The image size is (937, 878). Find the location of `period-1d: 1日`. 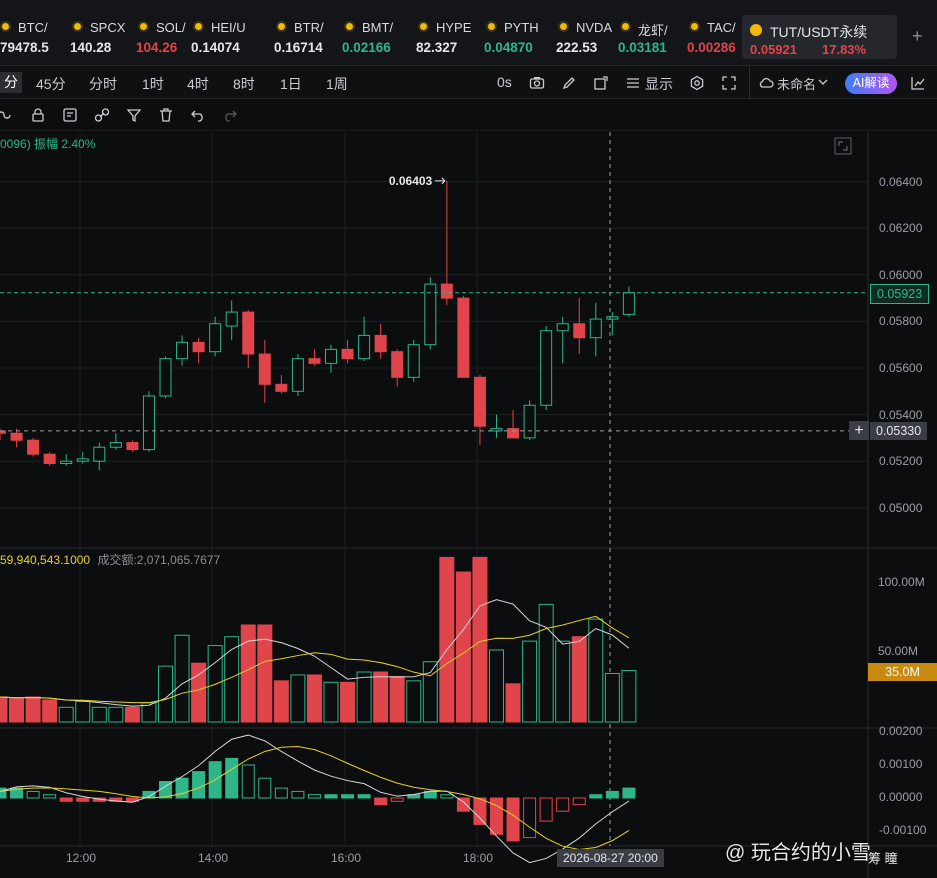

period-1d: 1日 is located at coordinates (291, 84).